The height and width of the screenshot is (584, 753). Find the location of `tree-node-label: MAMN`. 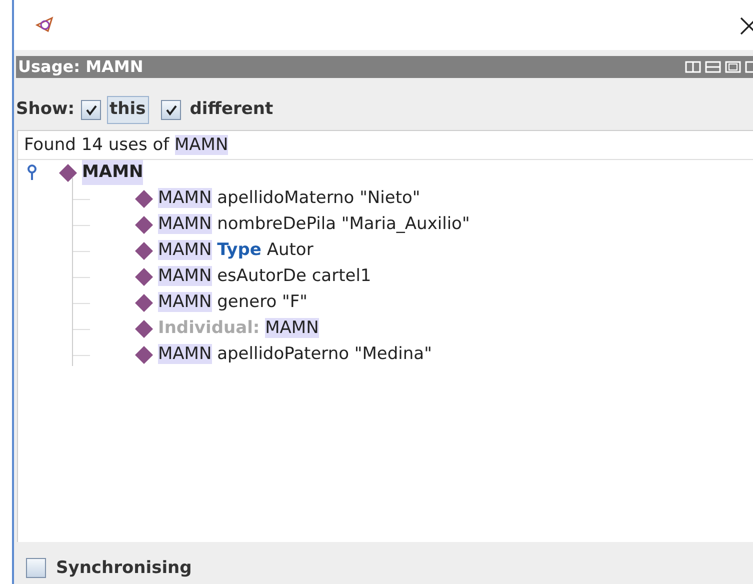

tree-node-label: MAMN is located at coordinates (113, 173).